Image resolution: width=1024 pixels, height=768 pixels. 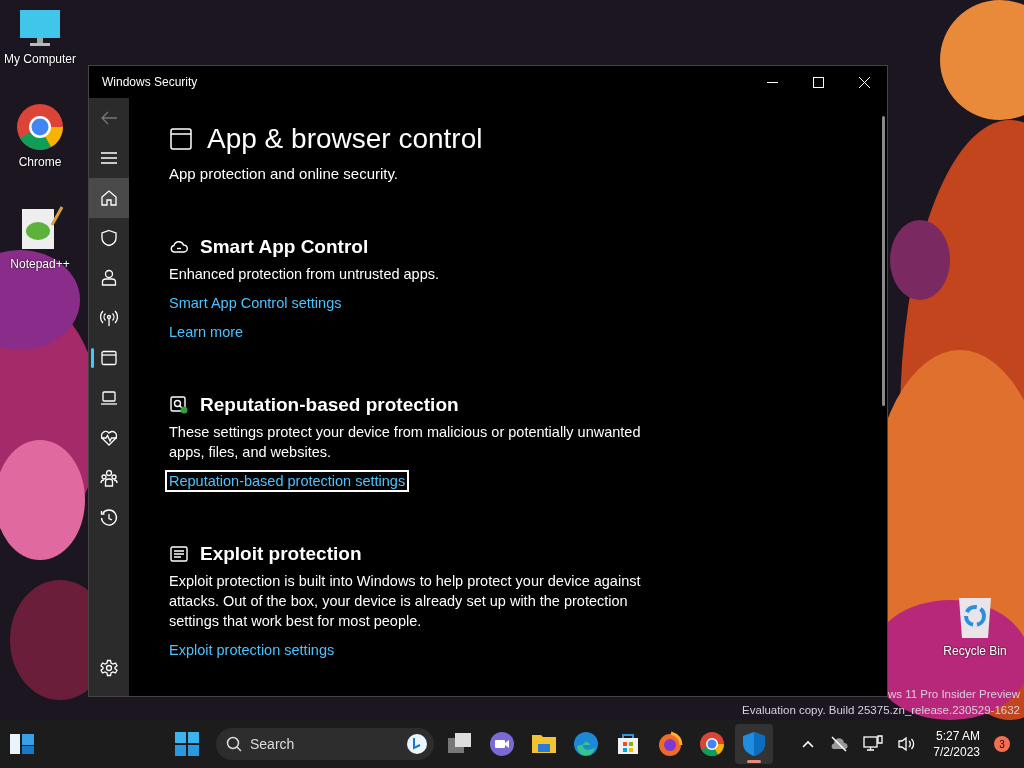 What do you see at coordinates (417, 744) in the screenshot?
I see `chat-bubble-icon` at bounding box center [417, 744].